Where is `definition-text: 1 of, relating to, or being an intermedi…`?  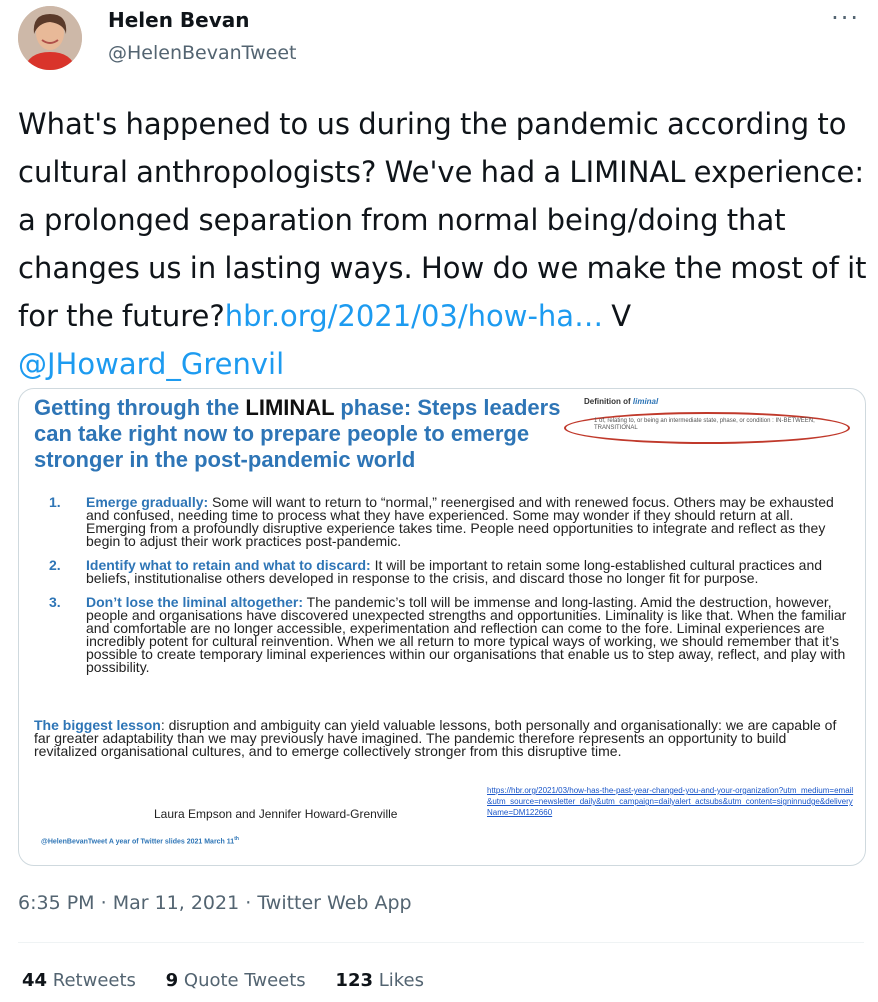
definition-text: 1 of, relating to, or being an intermedi… is located at coordinates (704, 424).